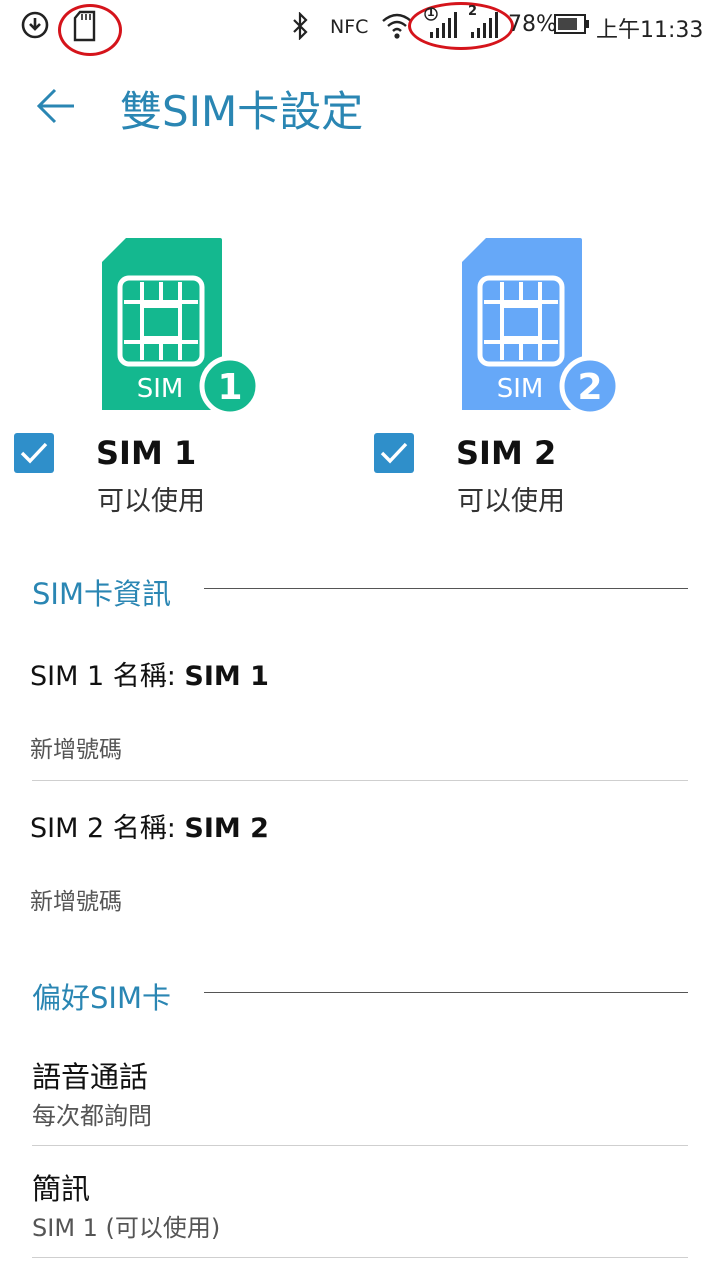 Image resolution: width=720 pixels, height=1280 pixels. I want to click on preferred-sim-header: 偏好SIM卡, so click(101, 998).